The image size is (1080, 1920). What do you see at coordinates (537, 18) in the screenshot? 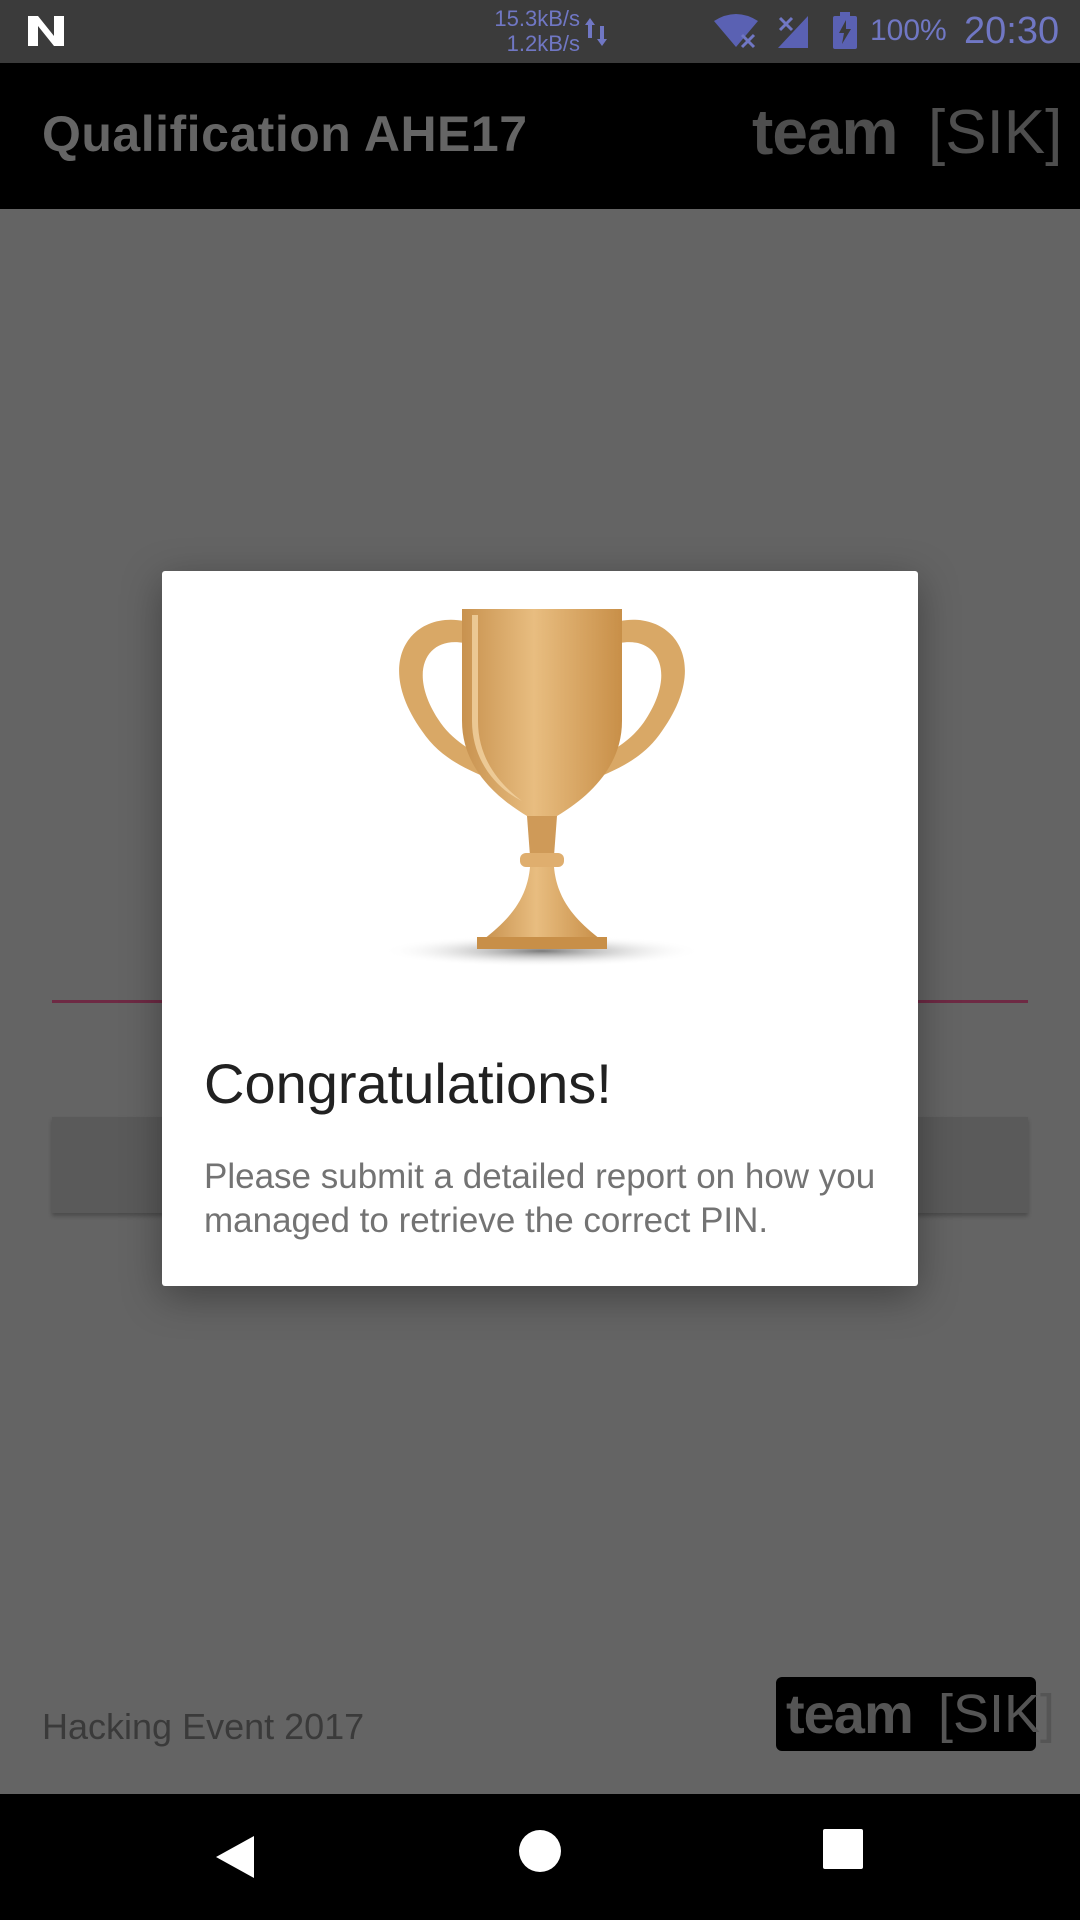
I see `net-down-speed: 15.3kB/s` at bounding box center [537, 18].